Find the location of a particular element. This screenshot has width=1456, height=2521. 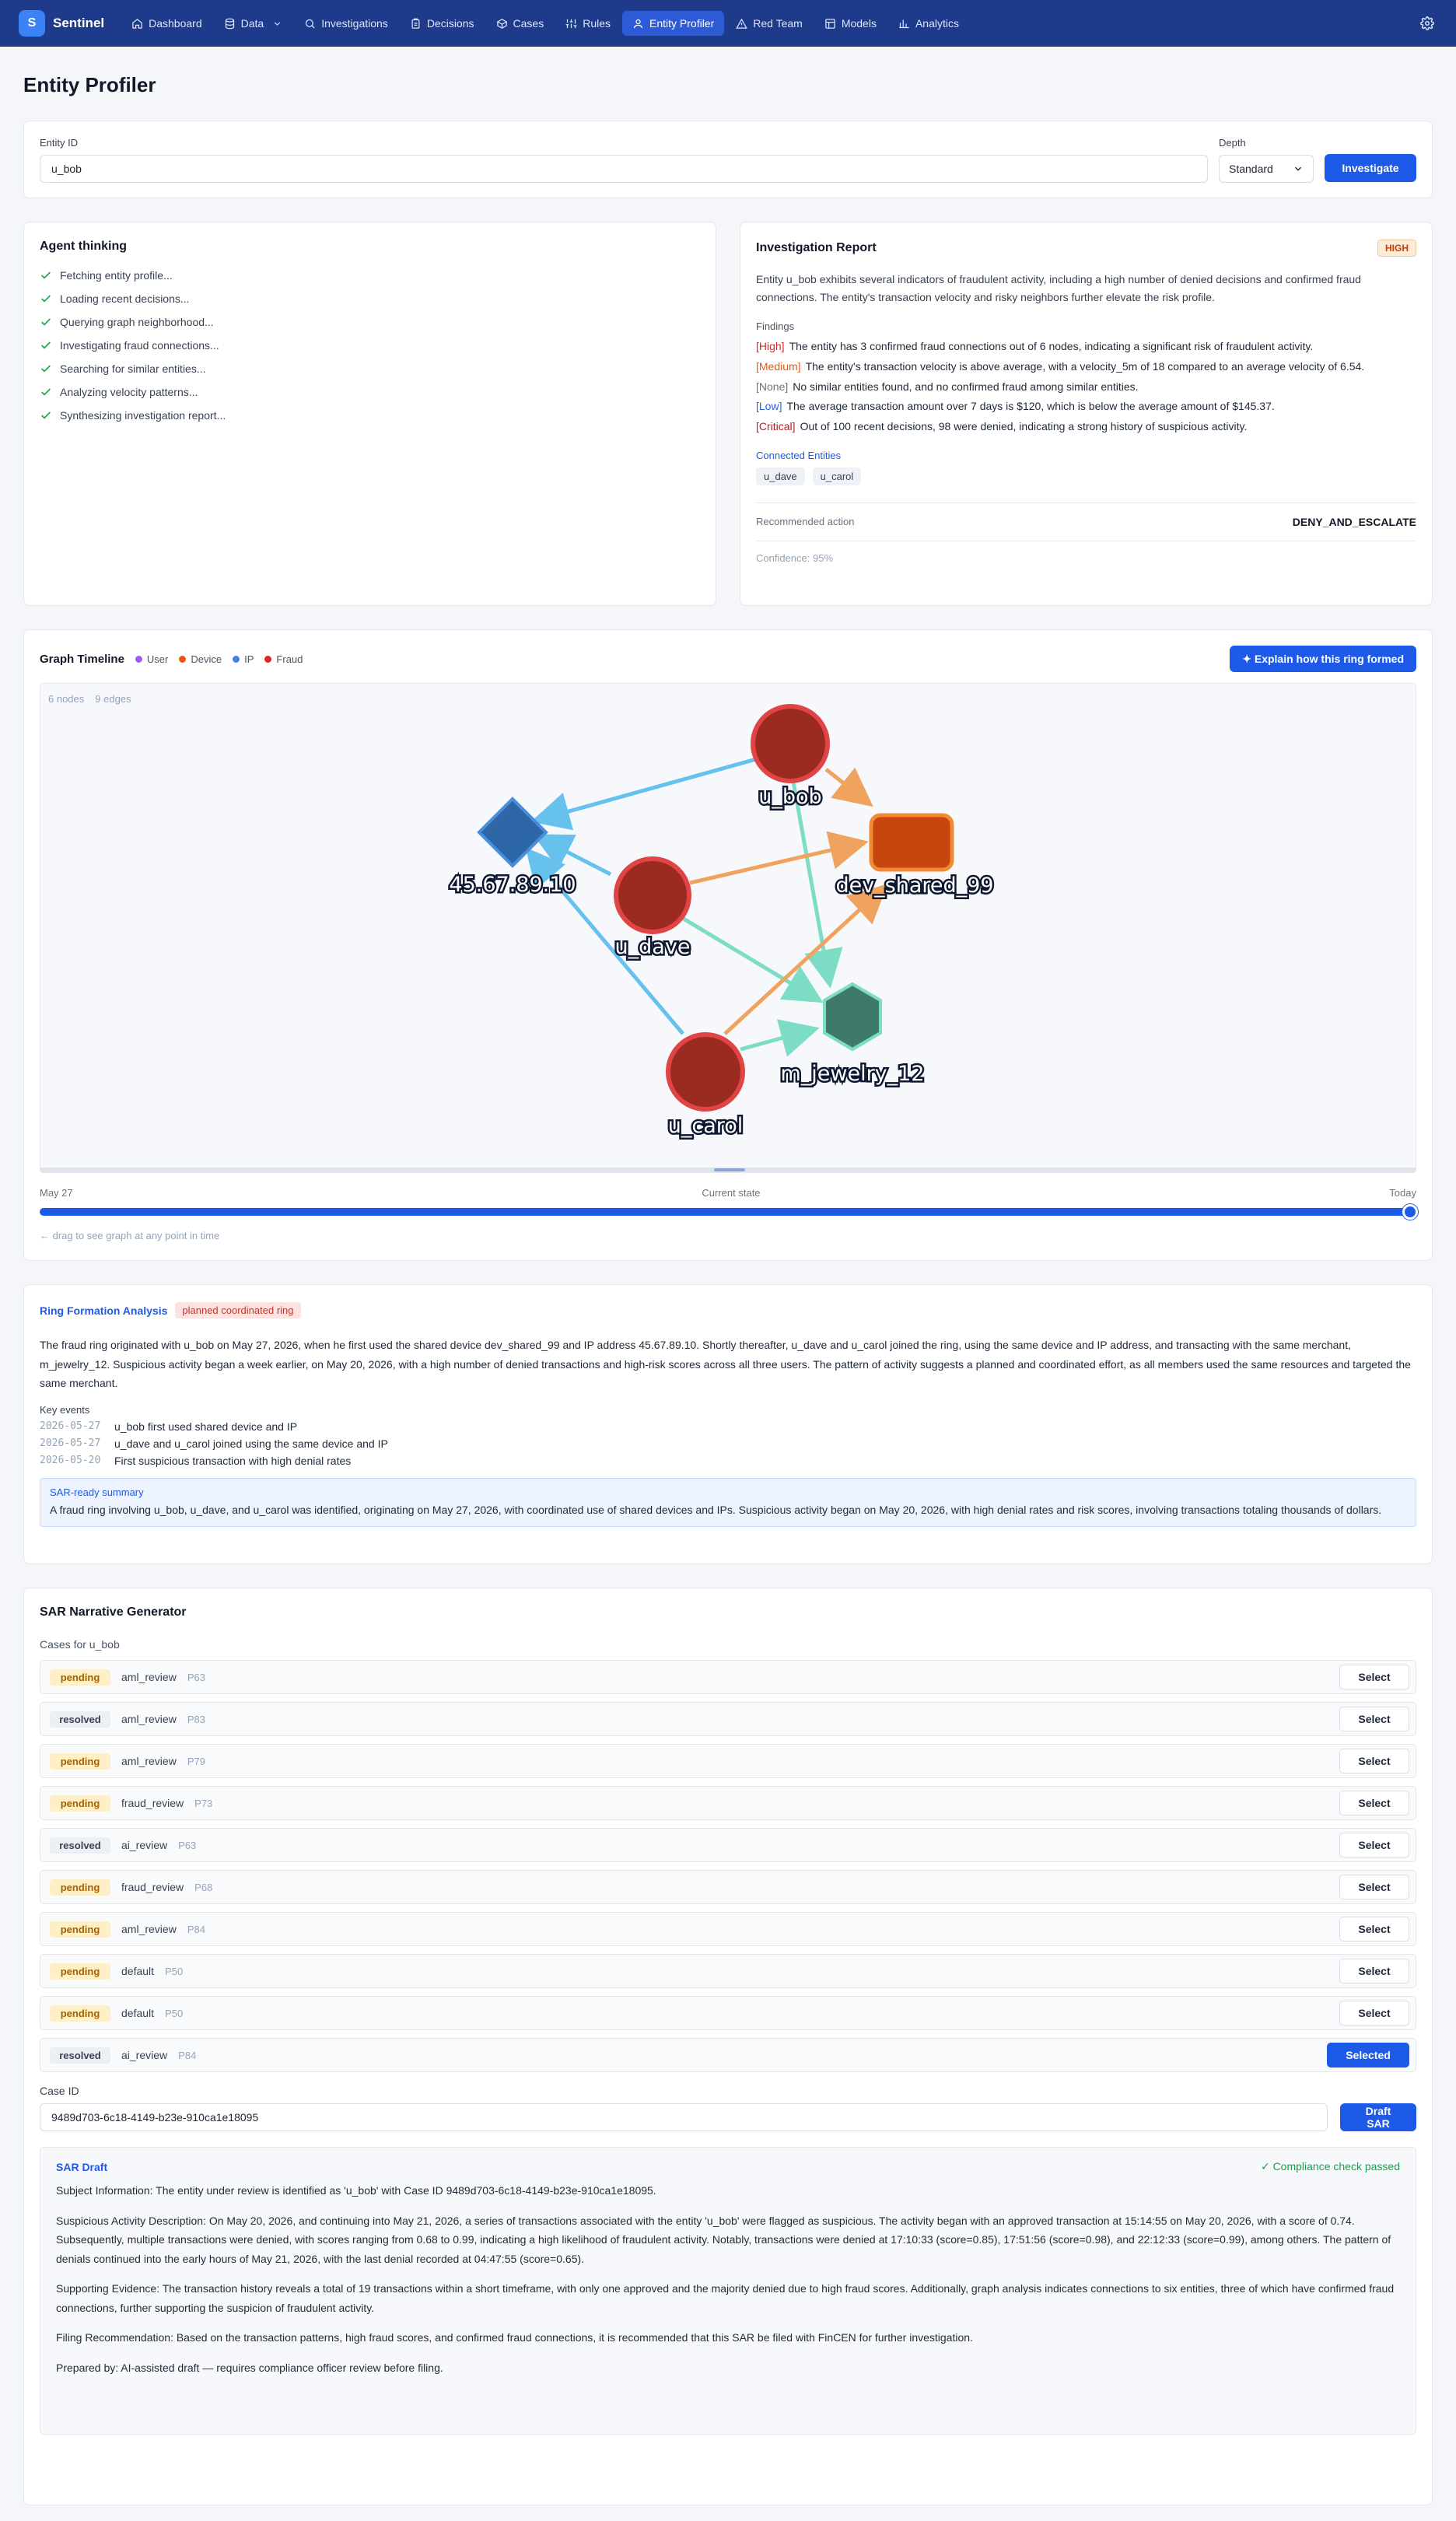

node-ip is located at coordinates (512, 832).